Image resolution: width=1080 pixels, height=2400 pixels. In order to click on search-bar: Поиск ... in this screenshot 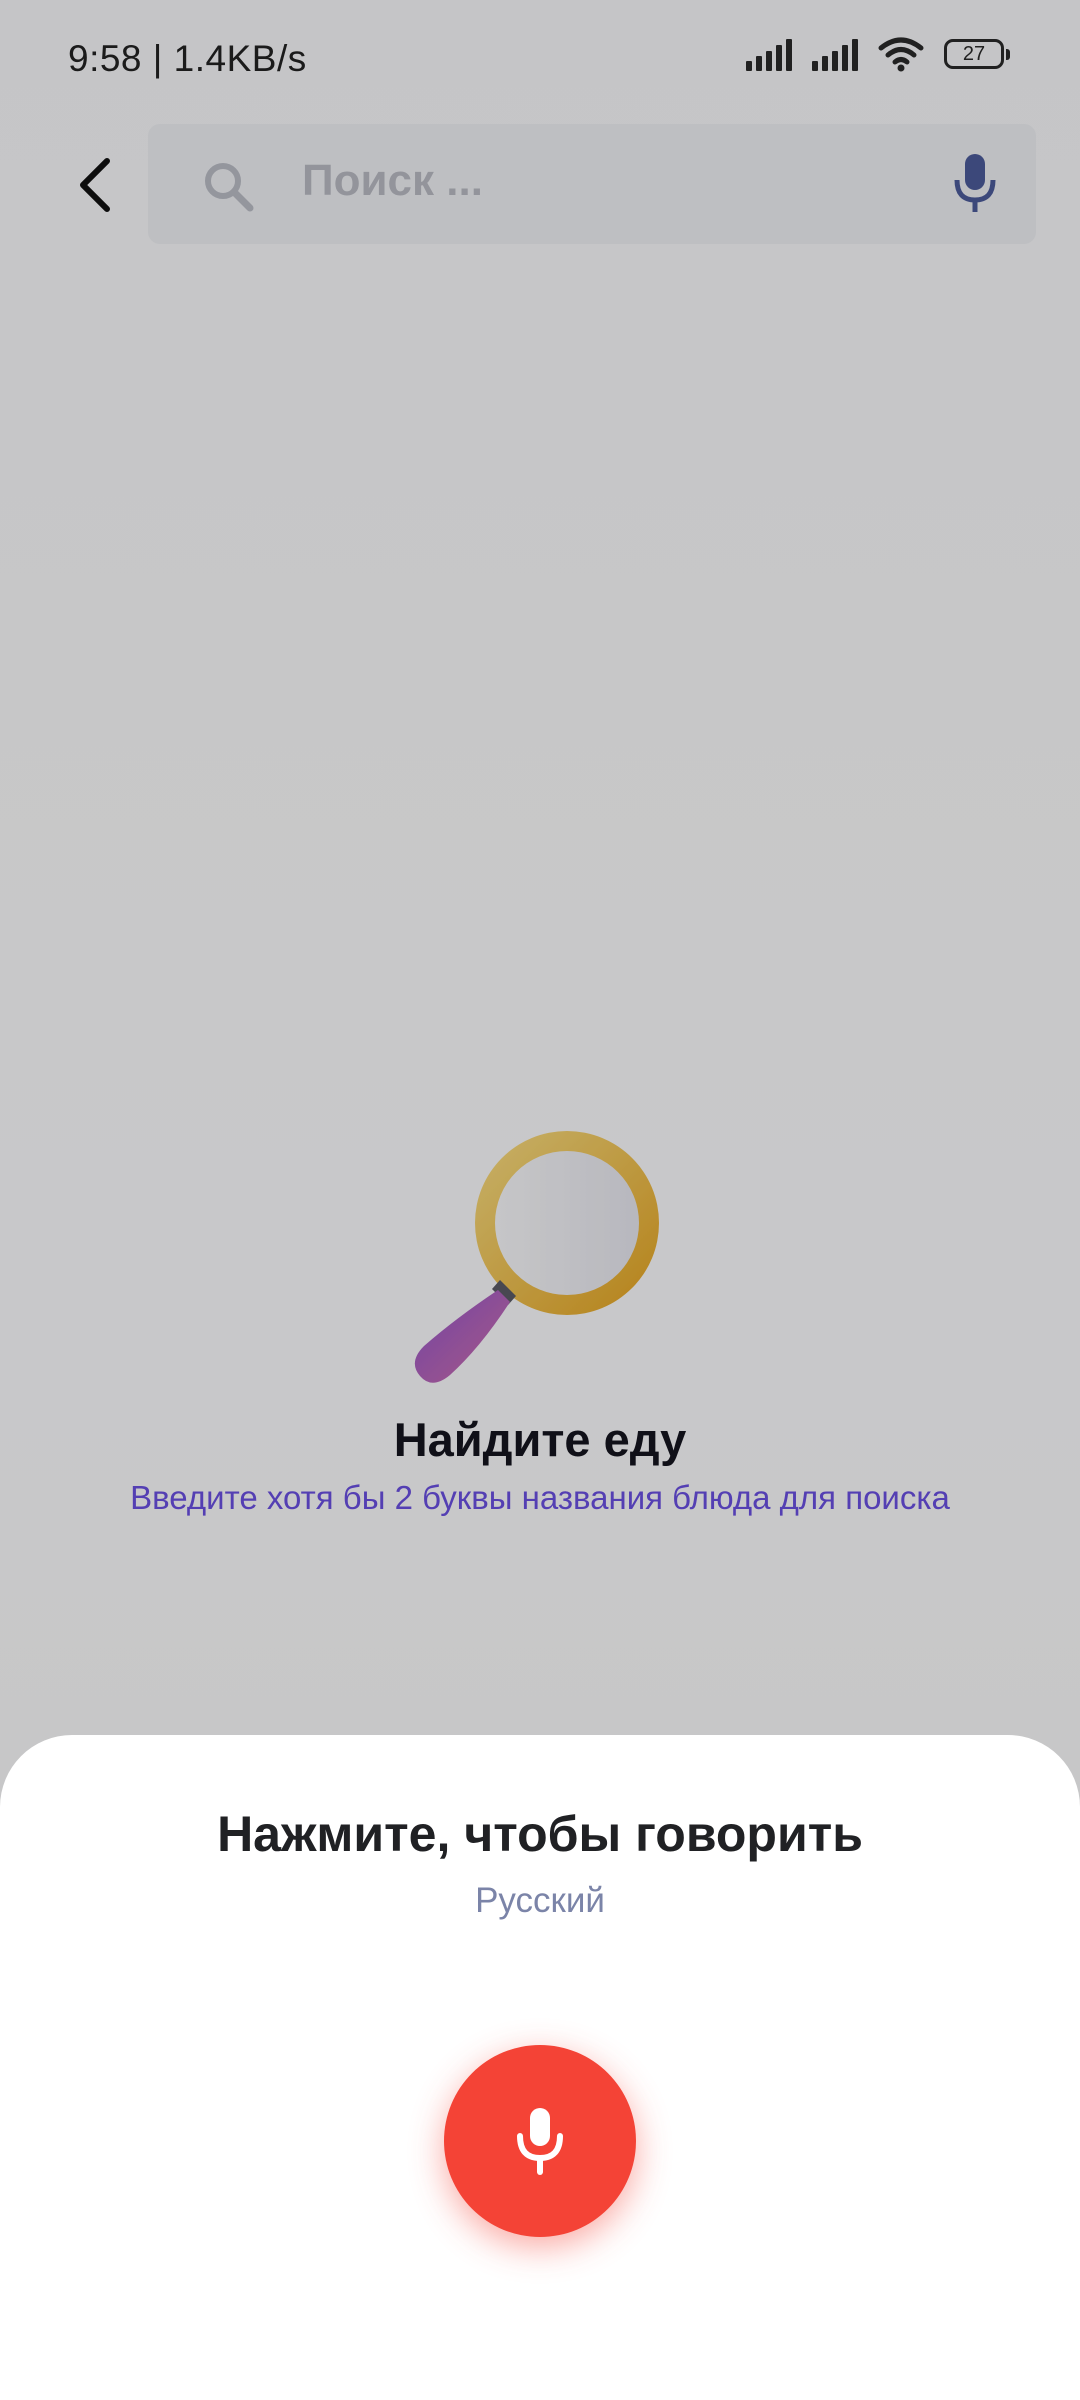, I will do `click(592, 184)`.